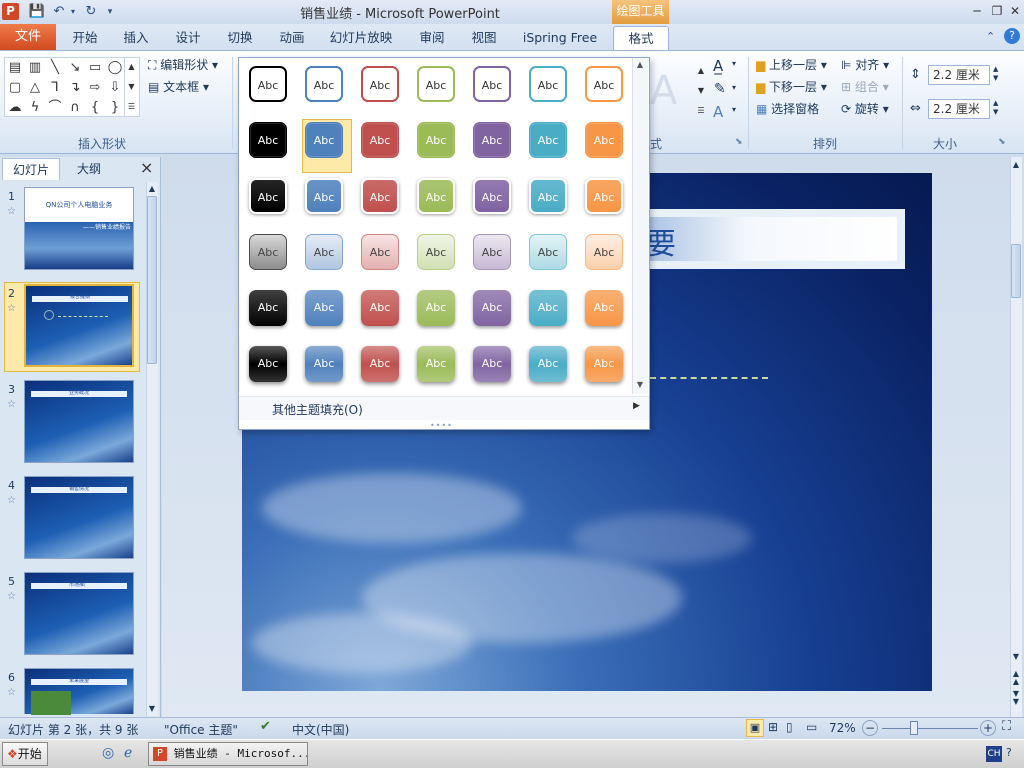  What do you see at coordinates (771, 239) in the screenshot?
I see `slide-title-box` at bounding box center [771, 239].